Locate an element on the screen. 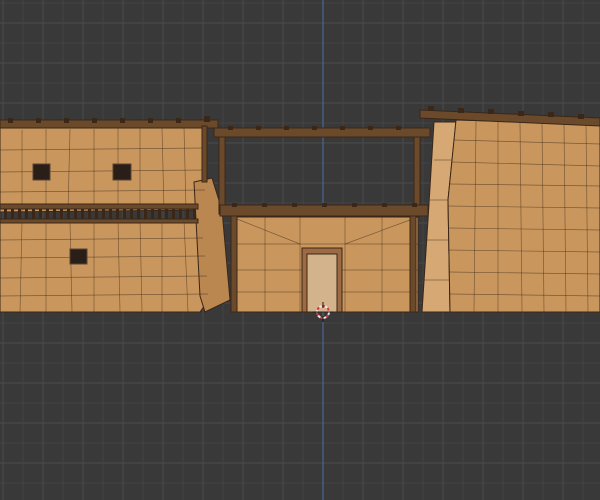 This screenshot has height=500, width=600. left-lower-wall is located at coordinates (105, 266).